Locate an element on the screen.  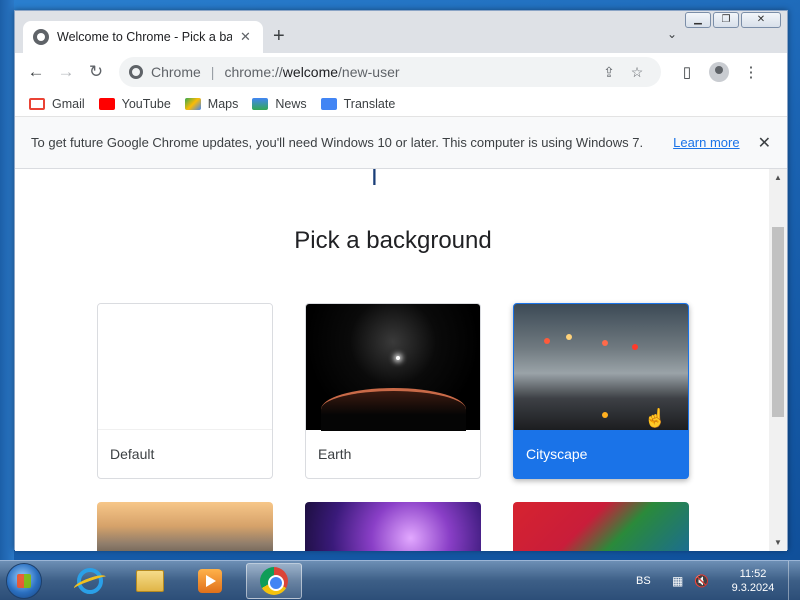
background-card-default: Default is located at coordinates (185, 391).